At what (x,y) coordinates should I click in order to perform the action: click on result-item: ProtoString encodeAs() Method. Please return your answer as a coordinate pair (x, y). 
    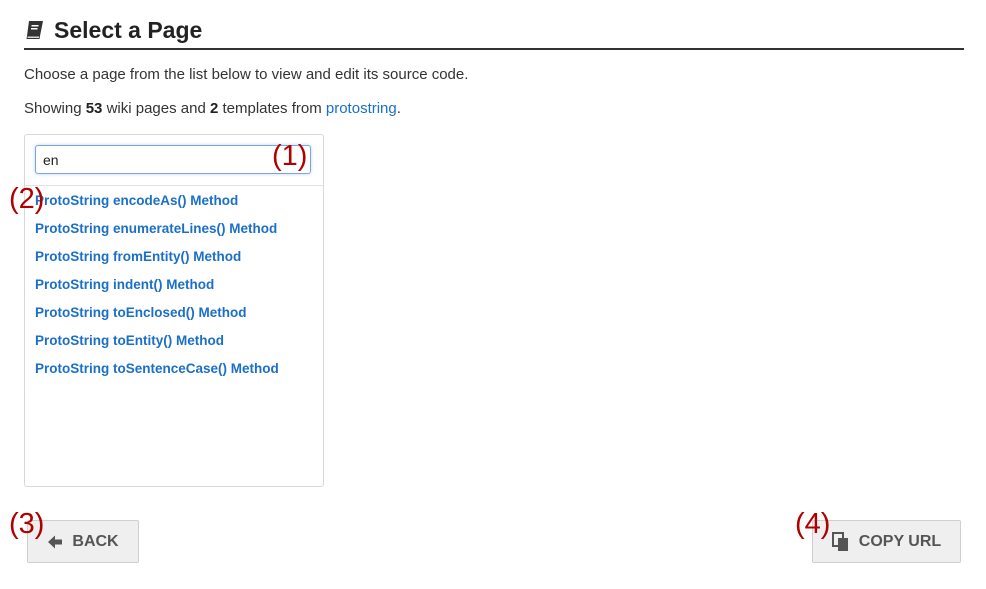
    Looking at the image, I should click on (157, 205).